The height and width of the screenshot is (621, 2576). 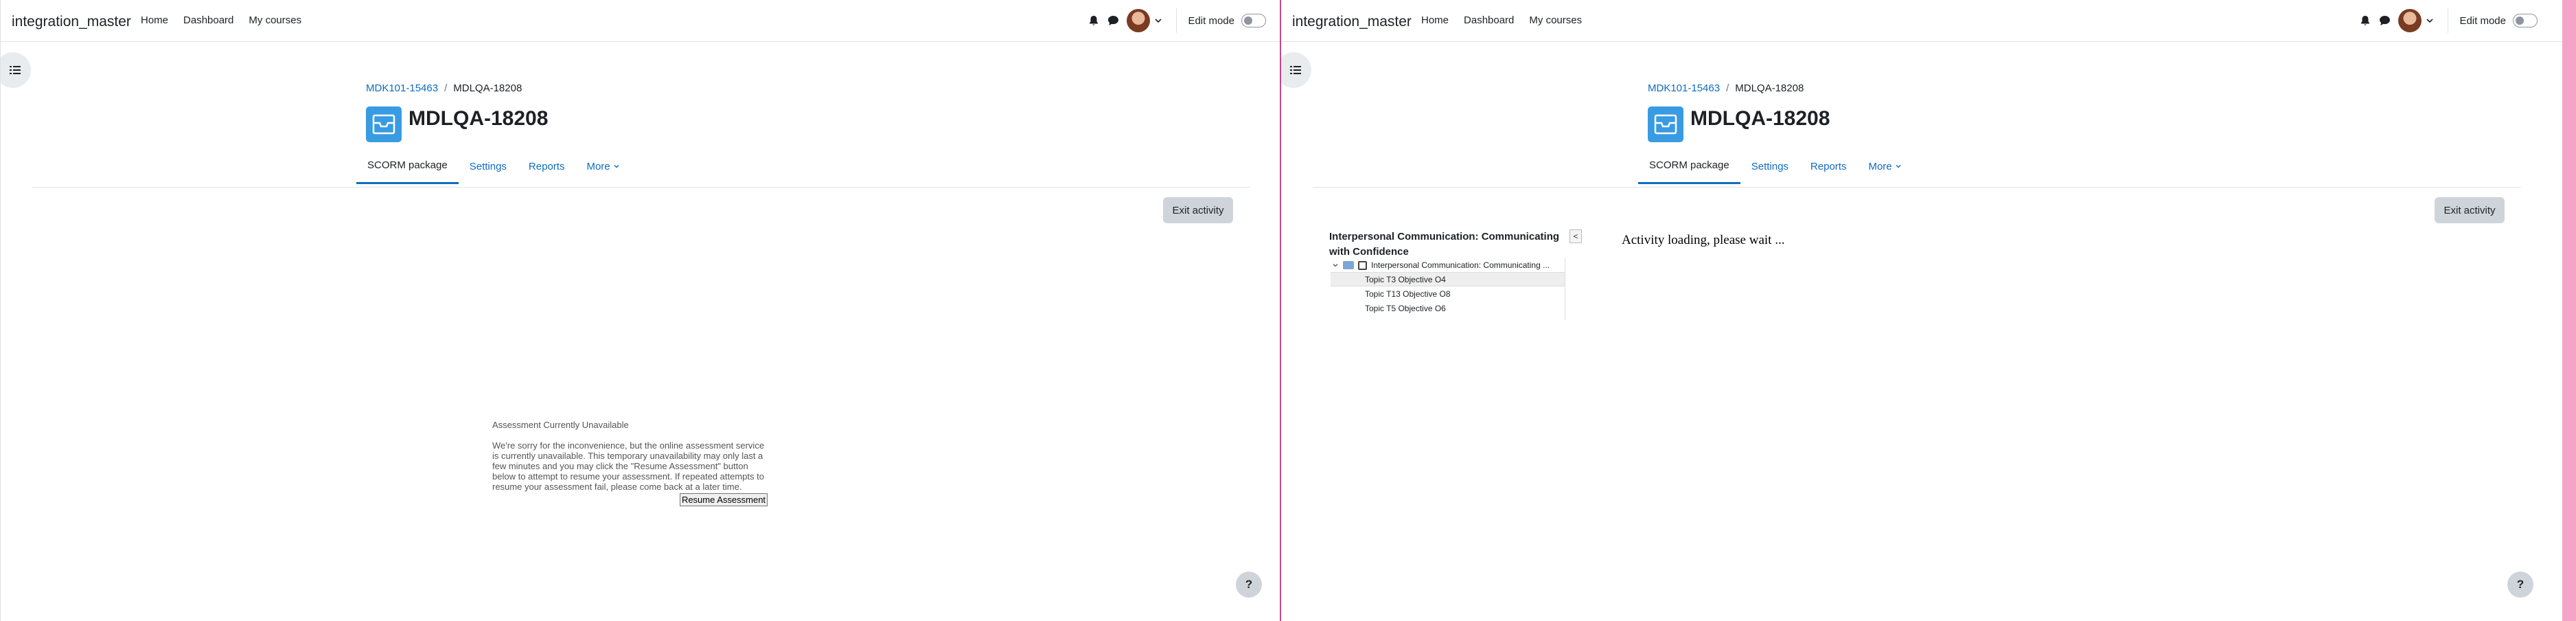 I want to click on navbar-divider, so click(x=1176, y=20).